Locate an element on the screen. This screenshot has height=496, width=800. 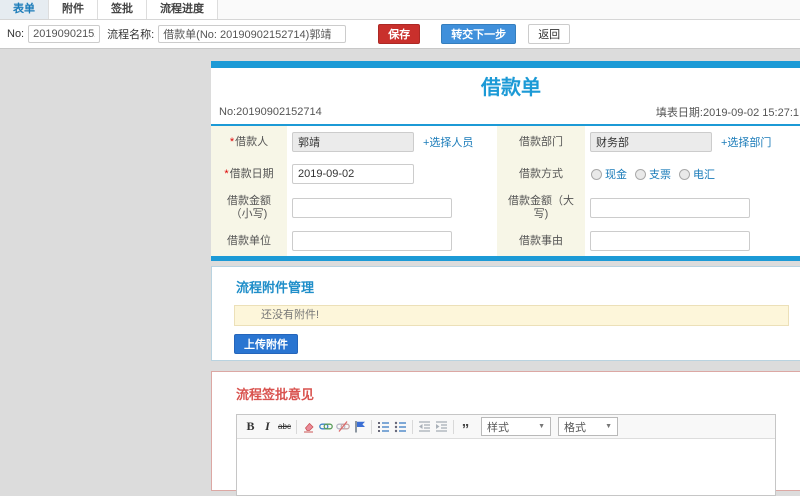
save-button: 保存 is located at coordinates (399, 34).